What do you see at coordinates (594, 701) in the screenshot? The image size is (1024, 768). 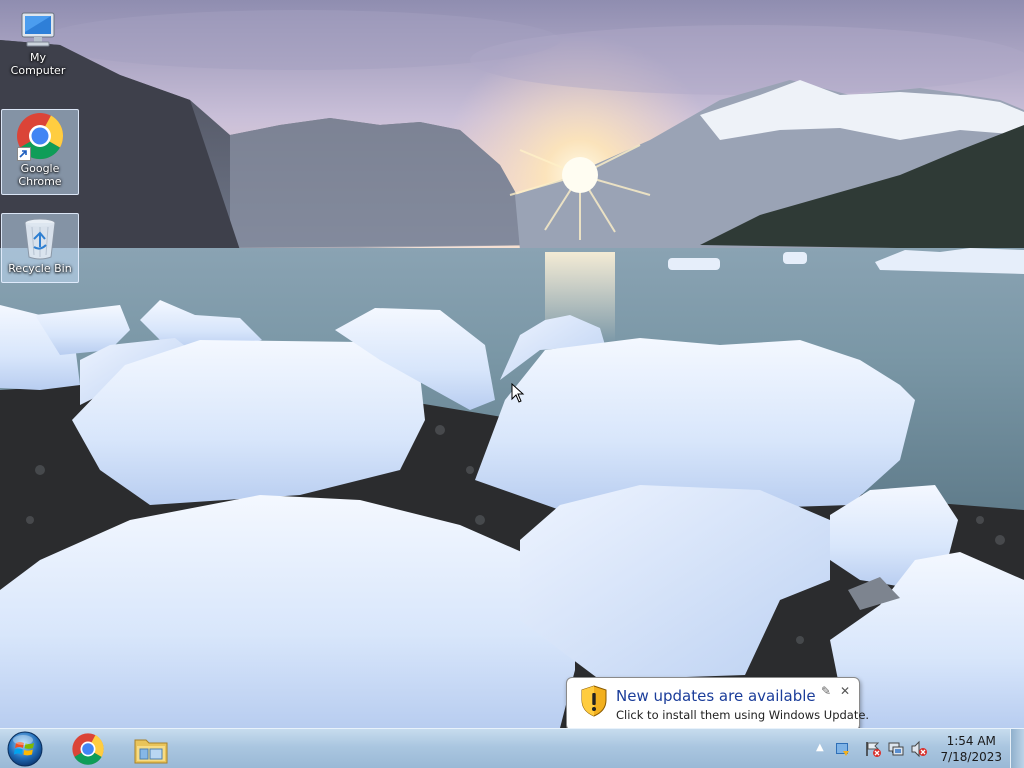 I see `shield-warning-icon` at bounding box center [594, 701].